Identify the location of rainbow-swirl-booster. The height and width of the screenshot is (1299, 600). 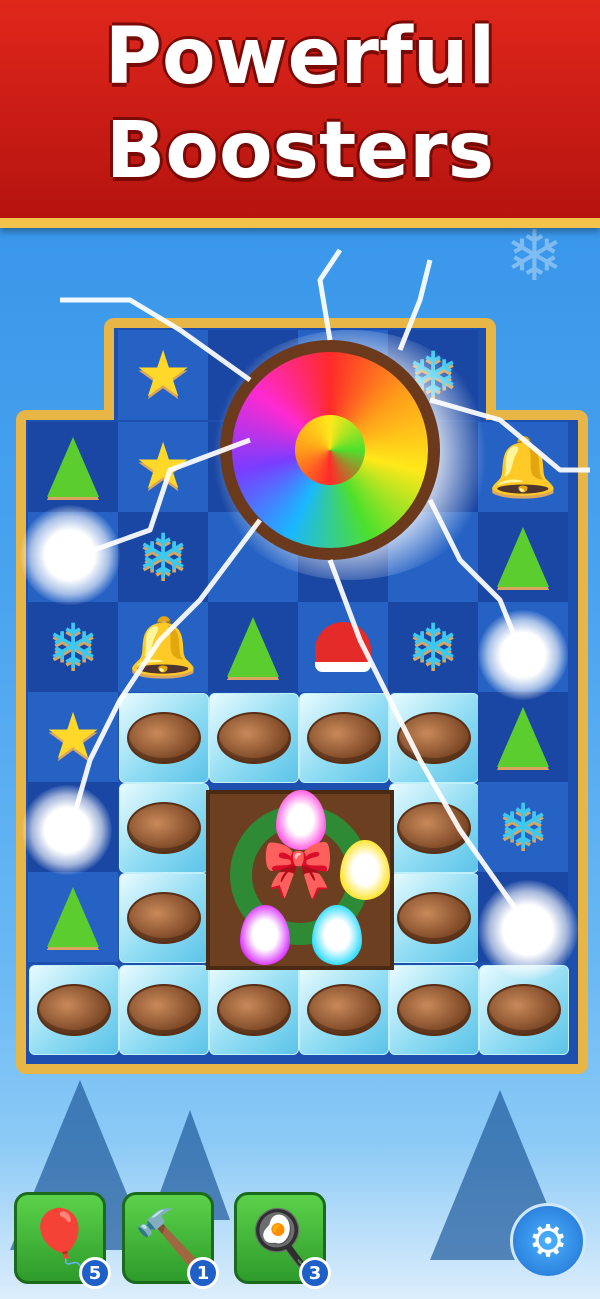
(330, 450).